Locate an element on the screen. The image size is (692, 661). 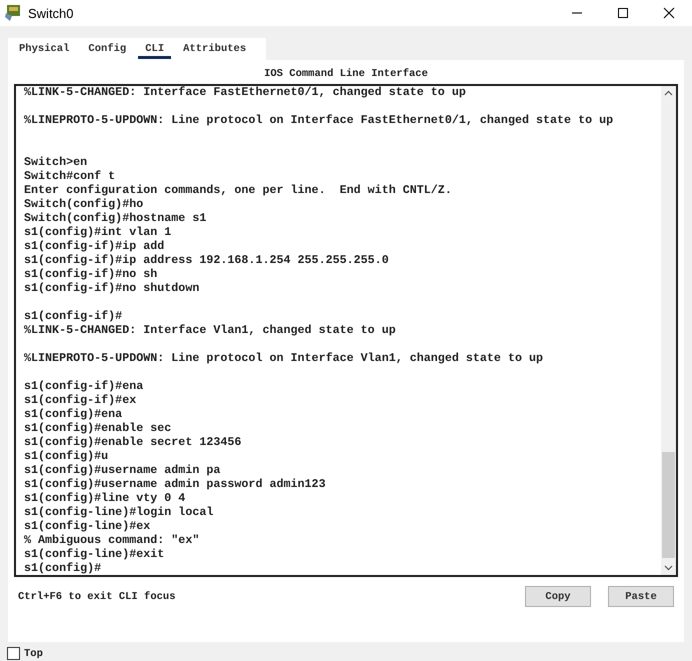
tab: Attributes is located at coordinates (215, 48).